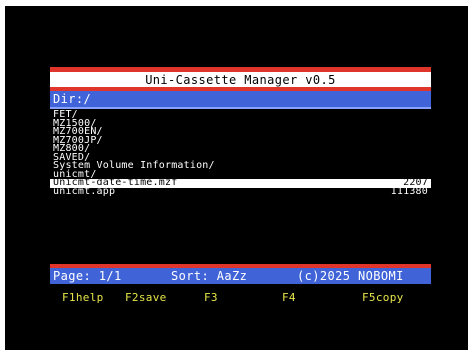 The image size is (473, 356). I want to click on f4-key: F4, so click(289, 297).